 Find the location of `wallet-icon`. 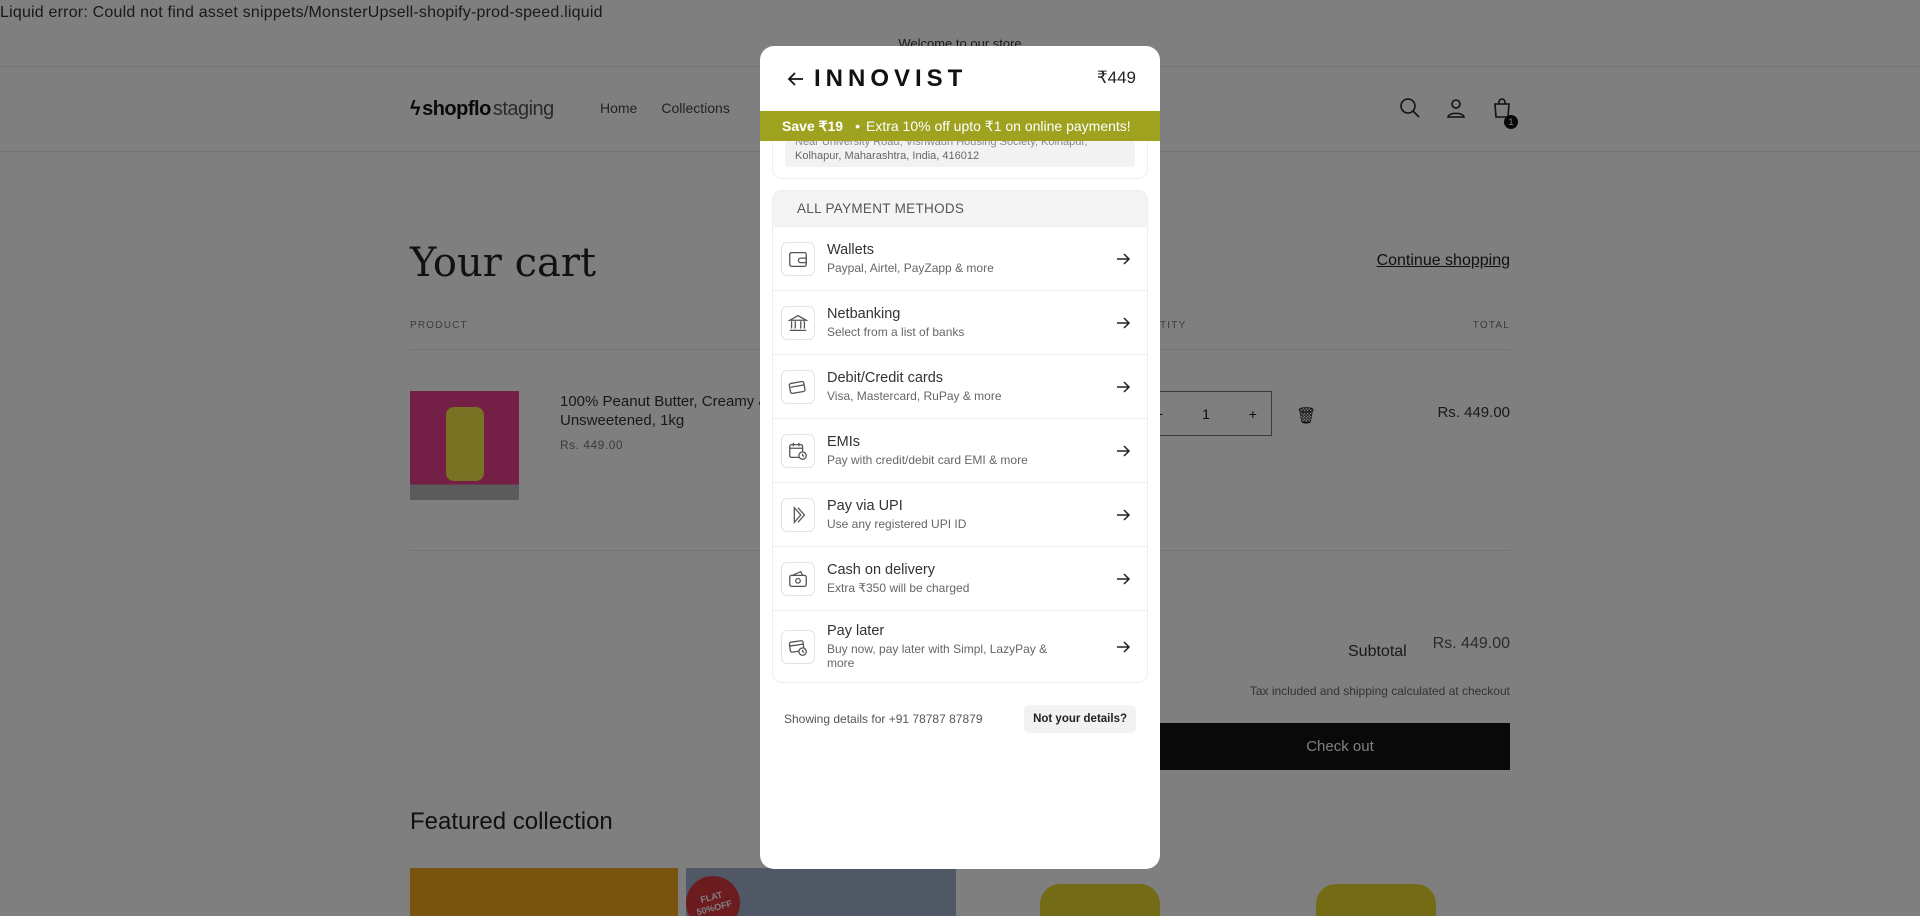

wallet-icon is located at coordinates (798, 258).